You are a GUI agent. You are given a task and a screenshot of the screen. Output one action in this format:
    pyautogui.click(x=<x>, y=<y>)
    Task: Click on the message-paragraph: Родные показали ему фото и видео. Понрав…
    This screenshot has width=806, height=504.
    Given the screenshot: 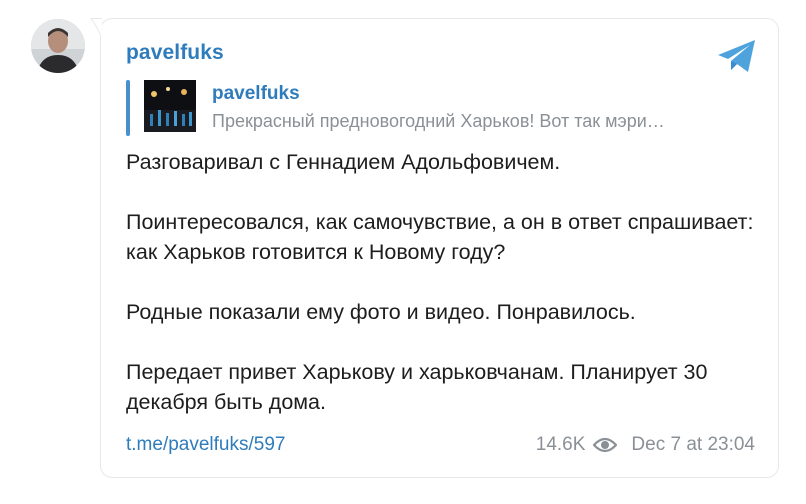 What is the action you would take?
    pyautogui.click(x=381, y=312)
    